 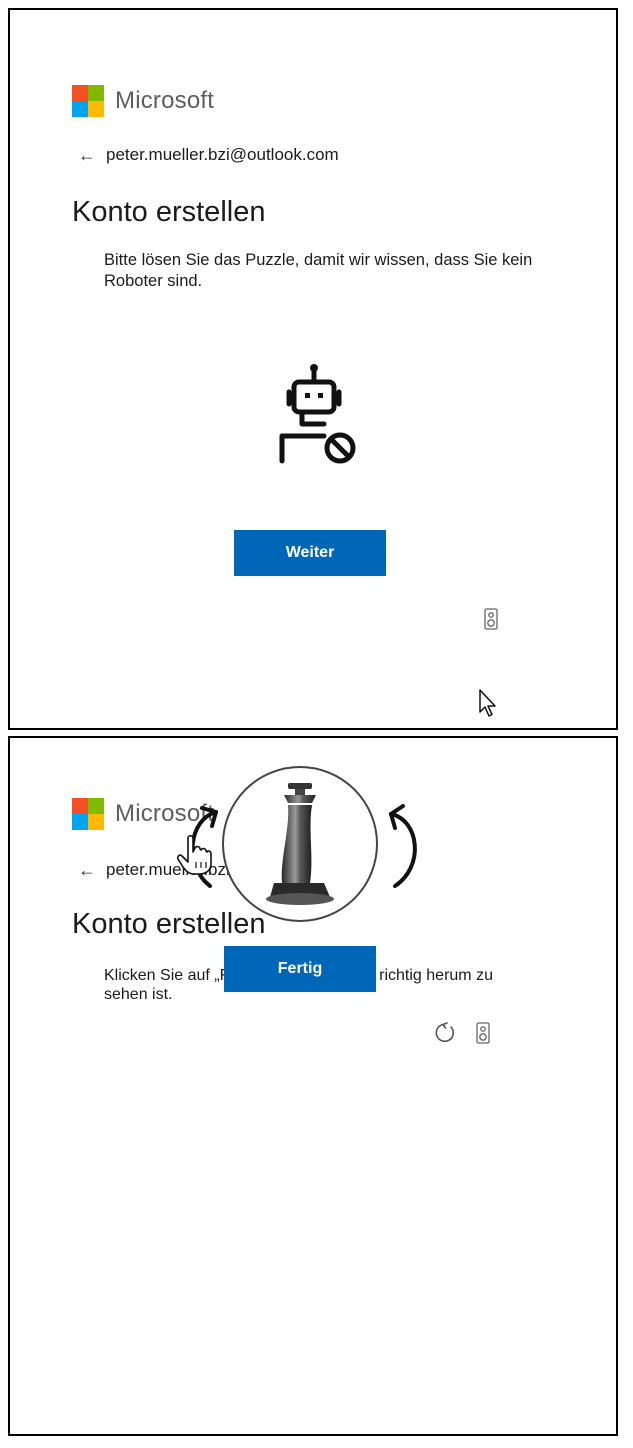 What do you see at coordinates (300, 969) in the screenshot?
I see `done-button: Fertig` at bounding box center [300, 969].